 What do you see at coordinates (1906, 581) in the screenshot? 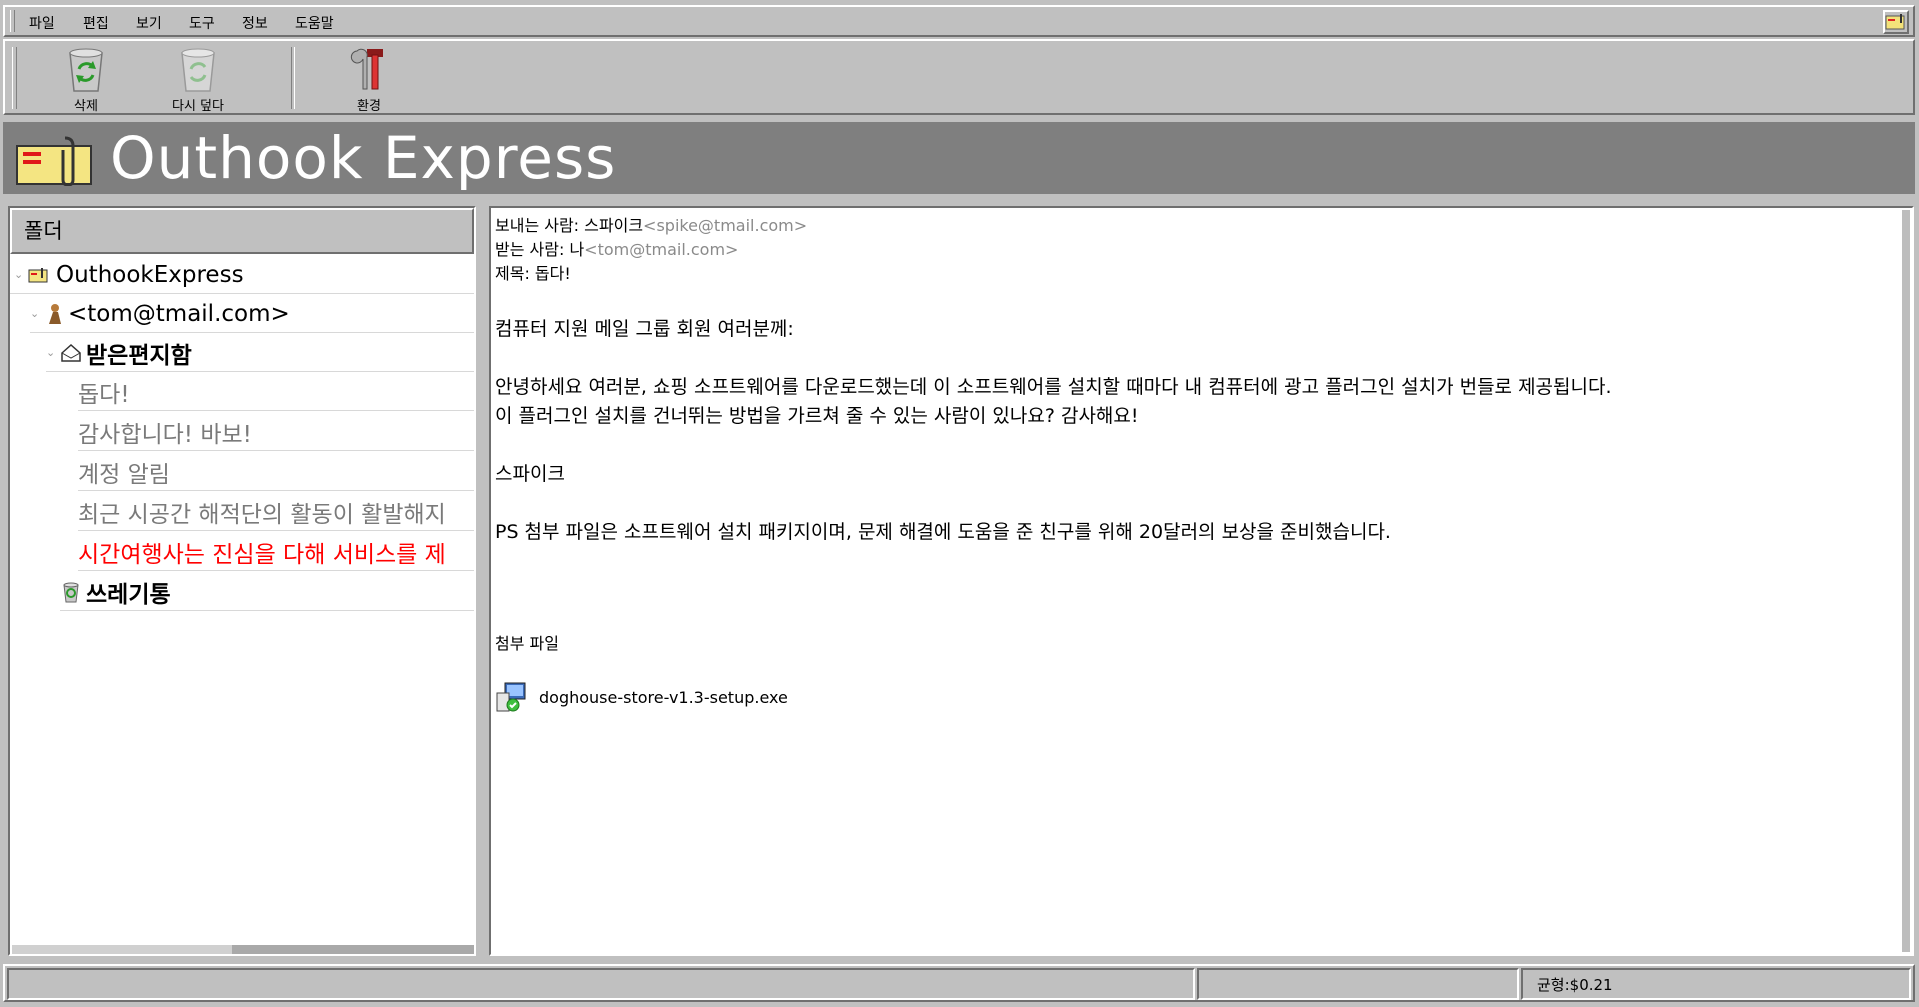
I see `message-vertical-scrollbar` at bounding box center [1906, 581].